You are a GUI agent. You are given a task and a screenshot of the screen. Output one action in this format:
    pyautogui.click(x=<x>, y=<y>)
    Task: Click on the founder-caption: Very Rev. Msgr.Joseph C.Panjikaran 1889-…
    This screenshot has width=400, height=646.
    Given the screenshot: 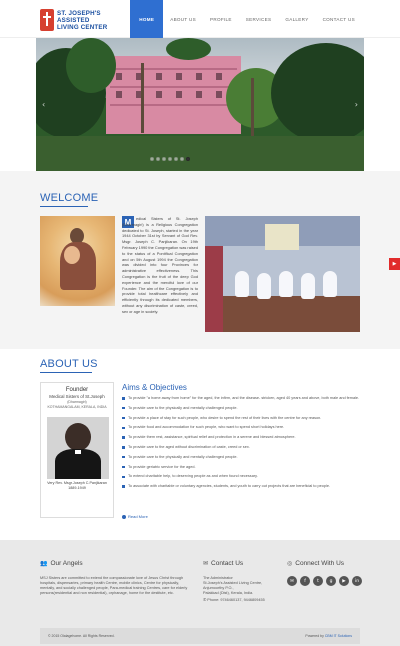 What is the action you would take?
    pyautogui.click(x=77, y=486)
    